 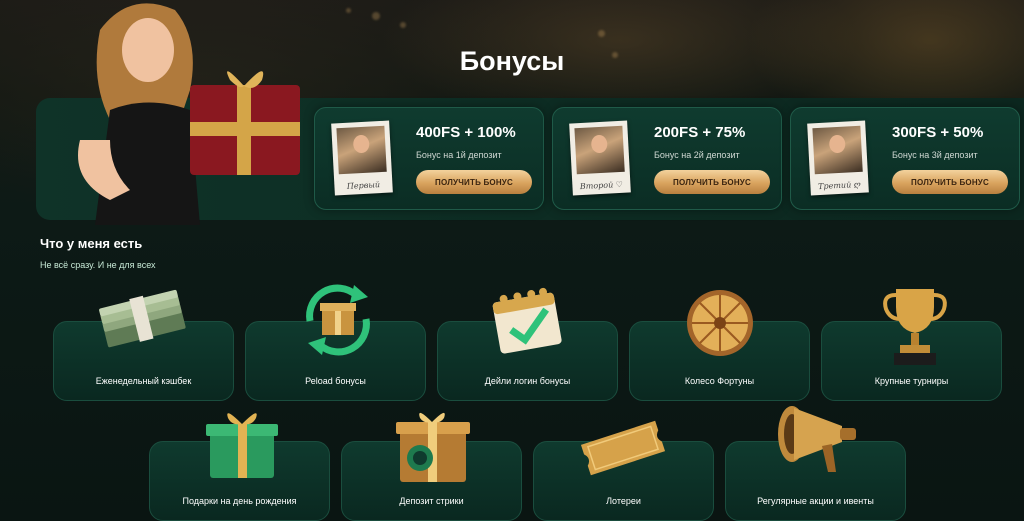 What do you see at coordinates (815, 501) in the screenshot?
I see `feature-label: Регулярные акции и ивенты` at bounding box center [815, 501].